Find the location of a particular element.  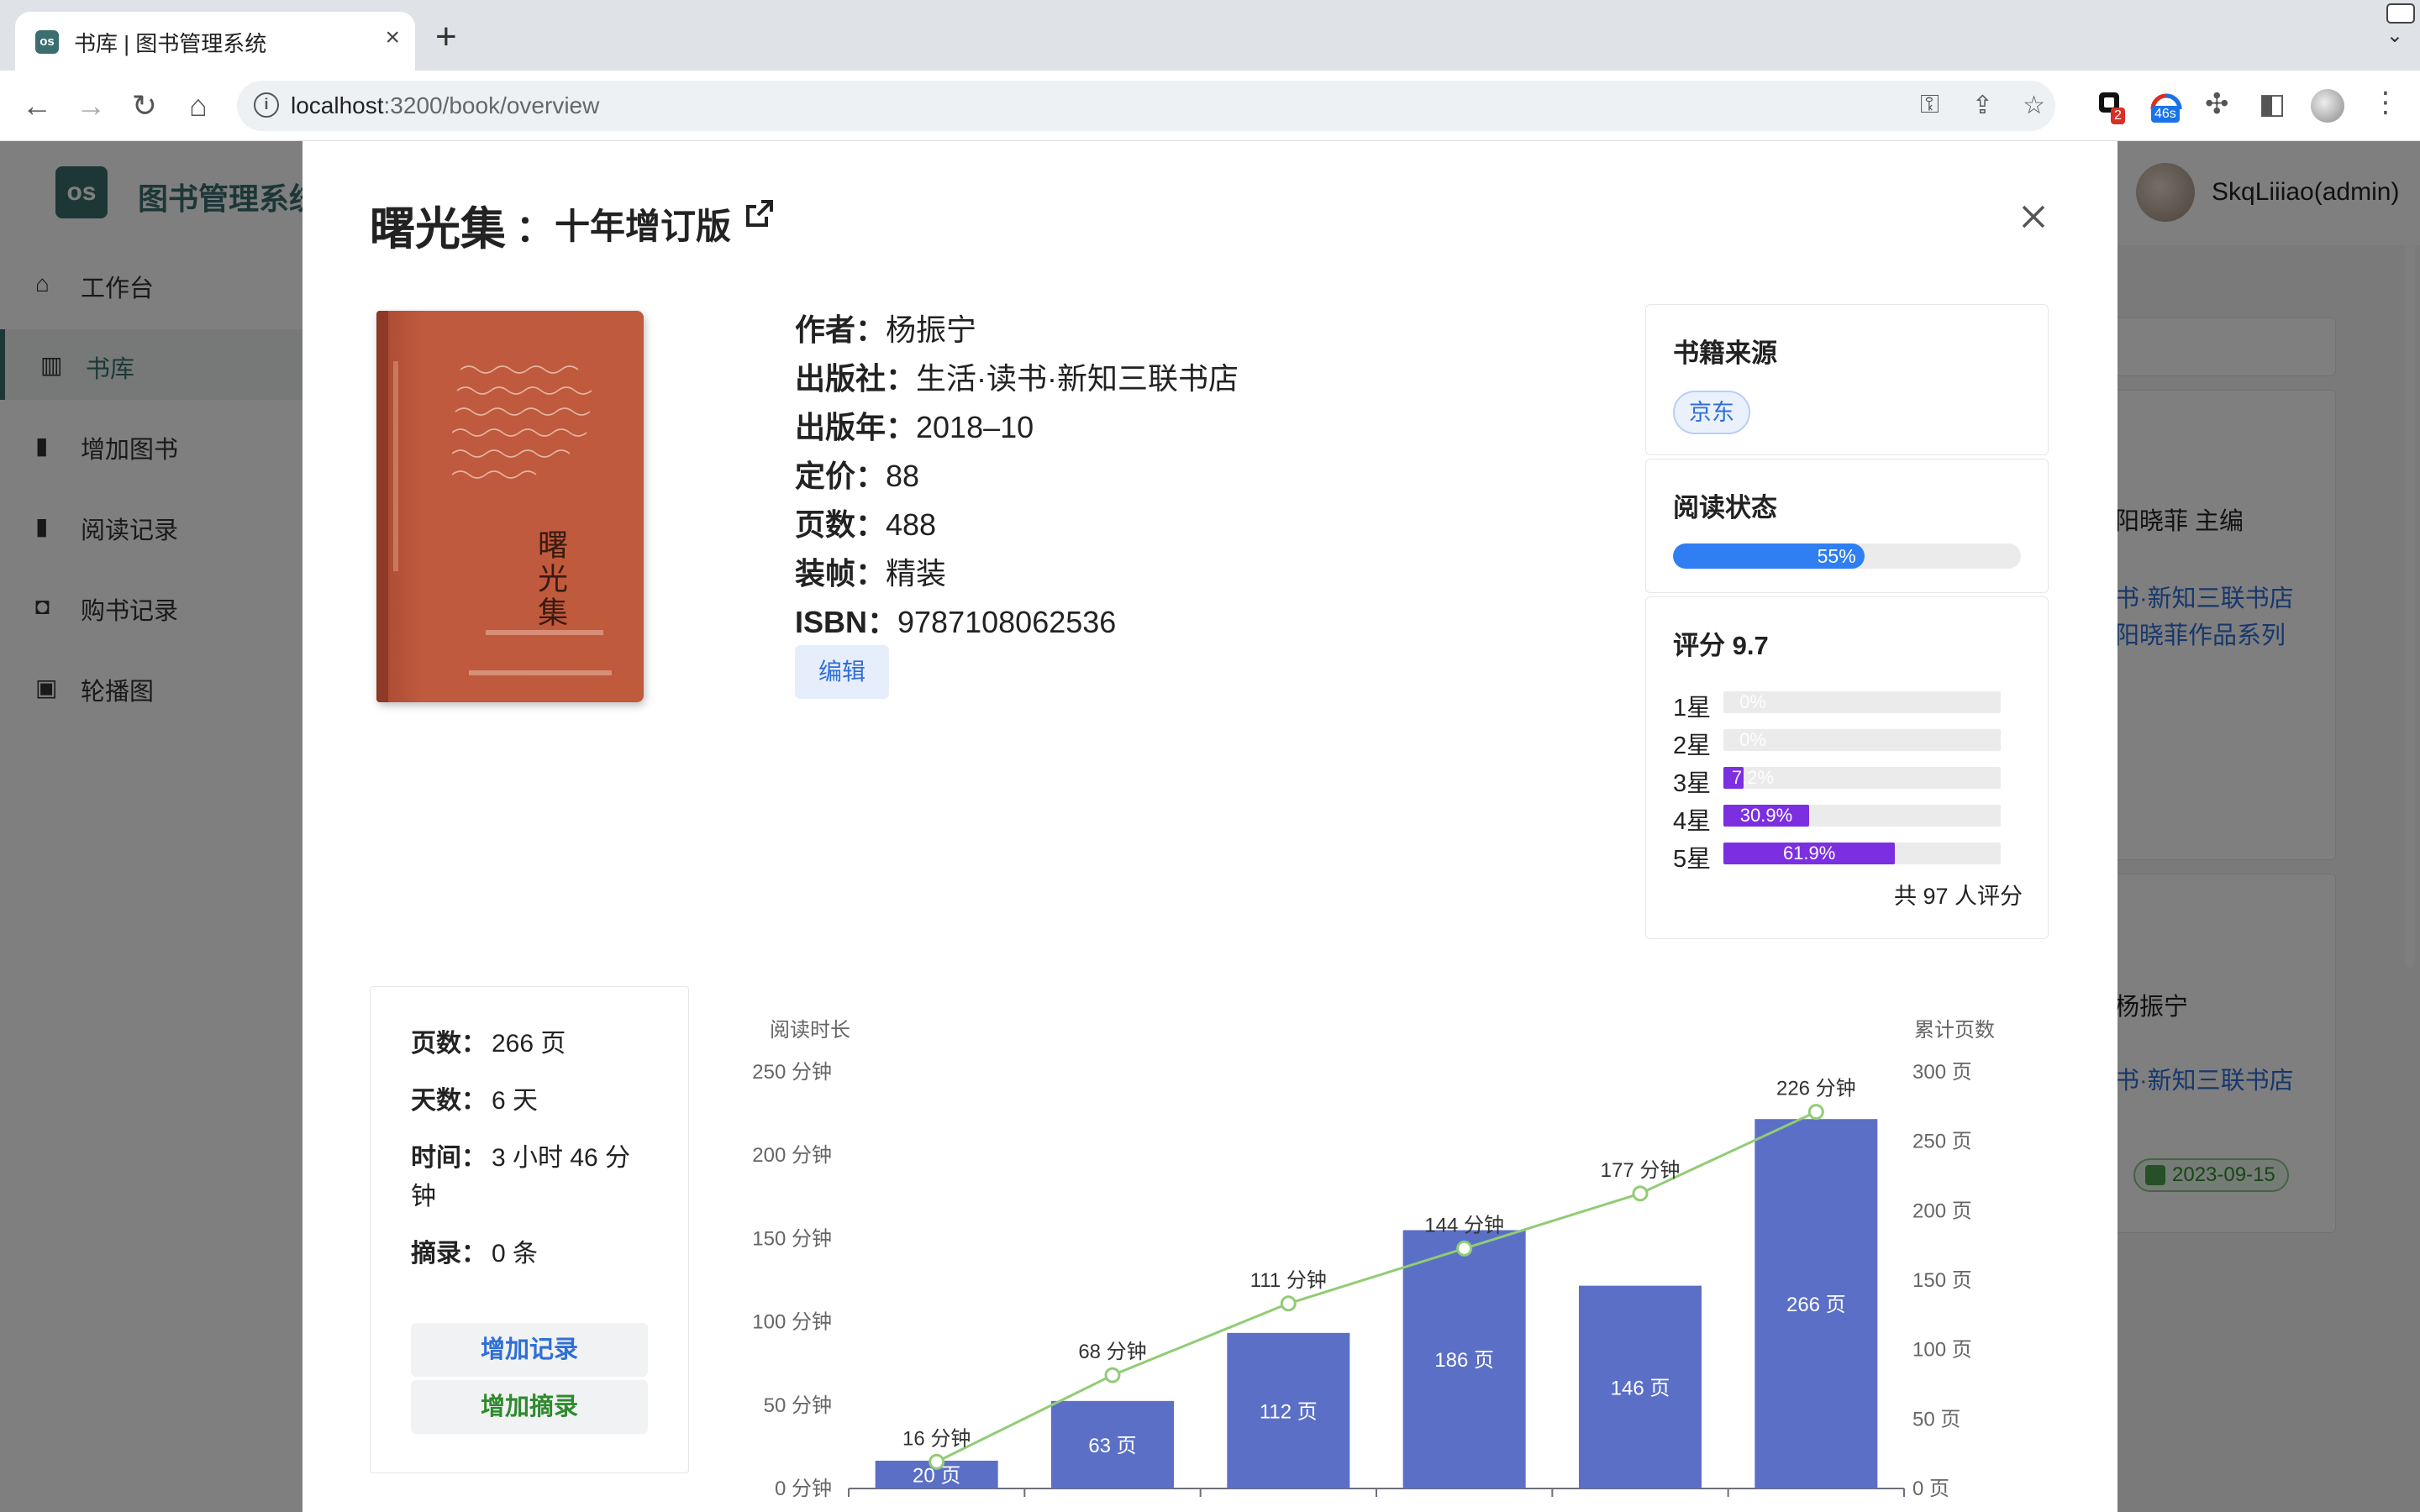

browser-tabstrip: os 书库 | 图书管理系统 × + ⌄ is located at coordinates (1210, 35).